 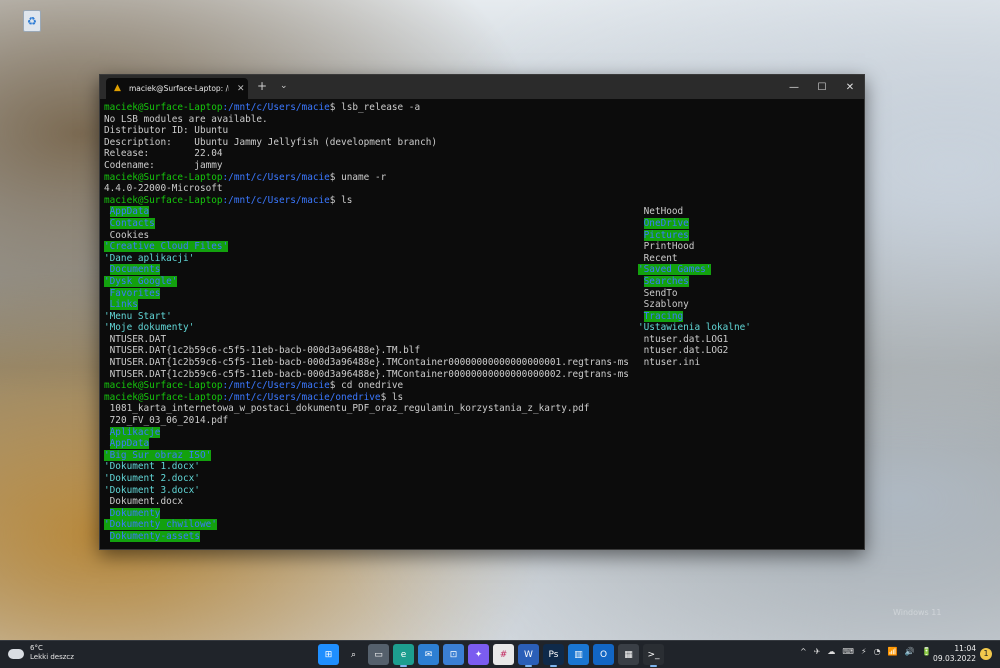 I want to click on recycle-bin-icon: ♻, so click(x=32, y=21).